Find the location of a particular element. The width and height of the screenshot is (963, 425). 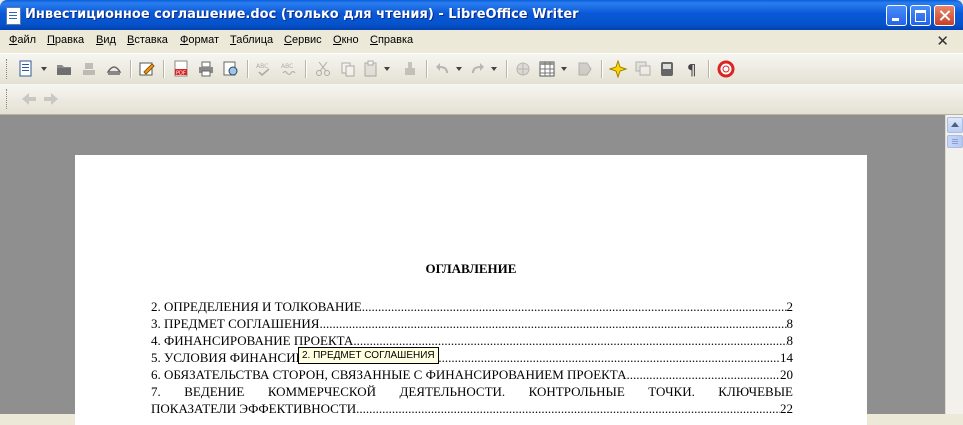

hyperlink-tooltip: 2. ПРЕДМЕТ СОГЛАШЕНИЯ is located at coordinates (368, 355).